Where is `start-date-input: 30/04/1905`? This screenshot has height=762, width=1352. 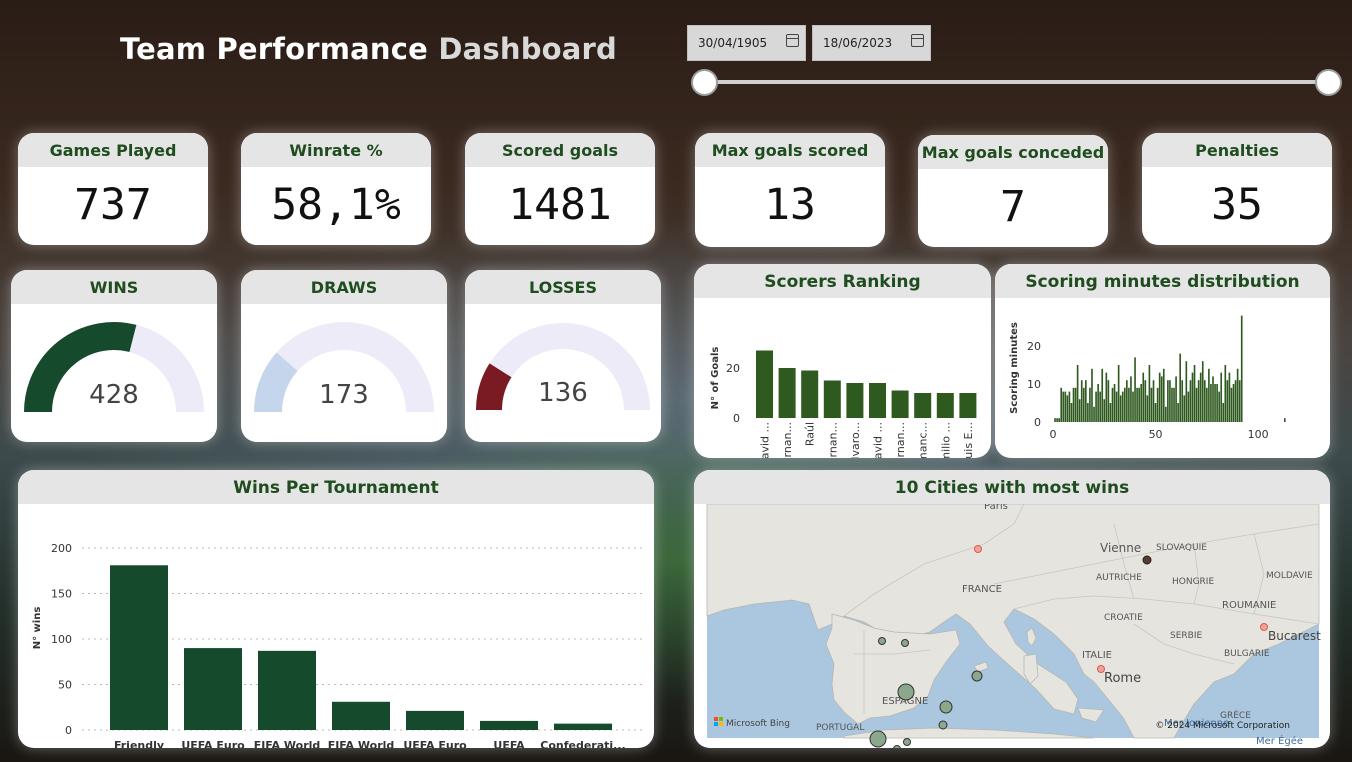 start-date-input: 30/04/1905 is located at coordinates (746, 43).